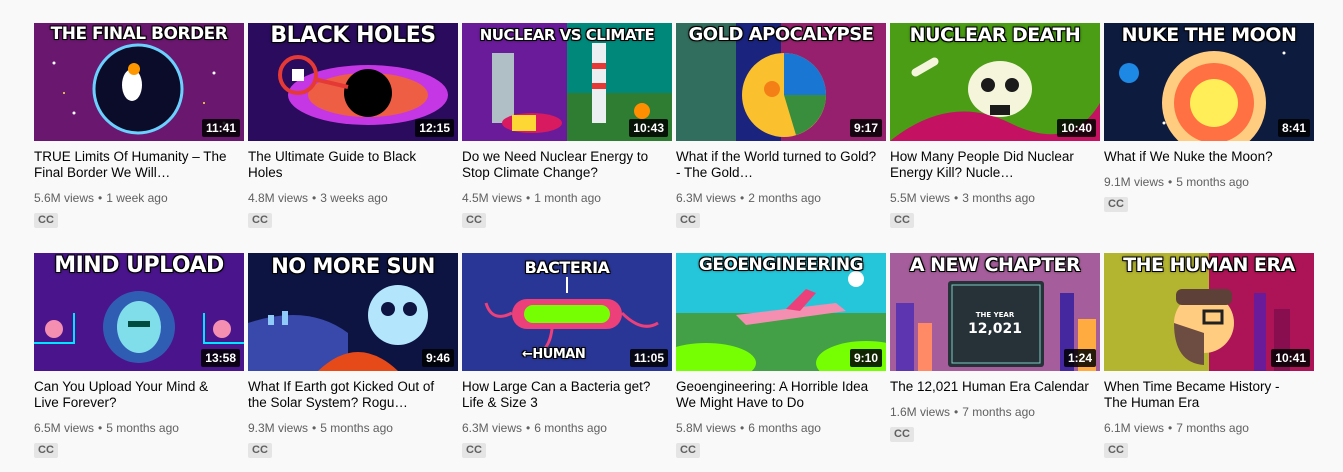 The image size is (1343, 472). What do you see at coordinates (1209, 35) in the screenshot?
I see `thumbnail-title: NUKE THE MOON` at bounding box center [1209, 35].